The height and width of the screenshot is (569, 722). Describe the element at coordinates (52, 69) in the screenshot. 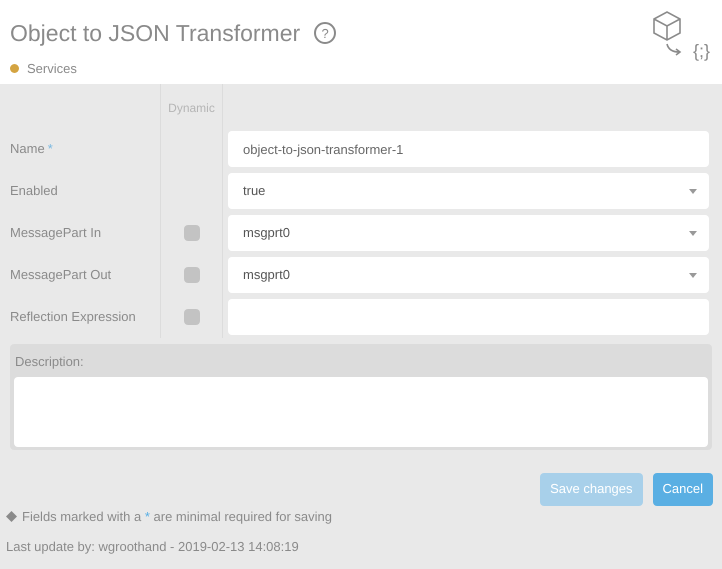

I see `category-label: Services` at that location.